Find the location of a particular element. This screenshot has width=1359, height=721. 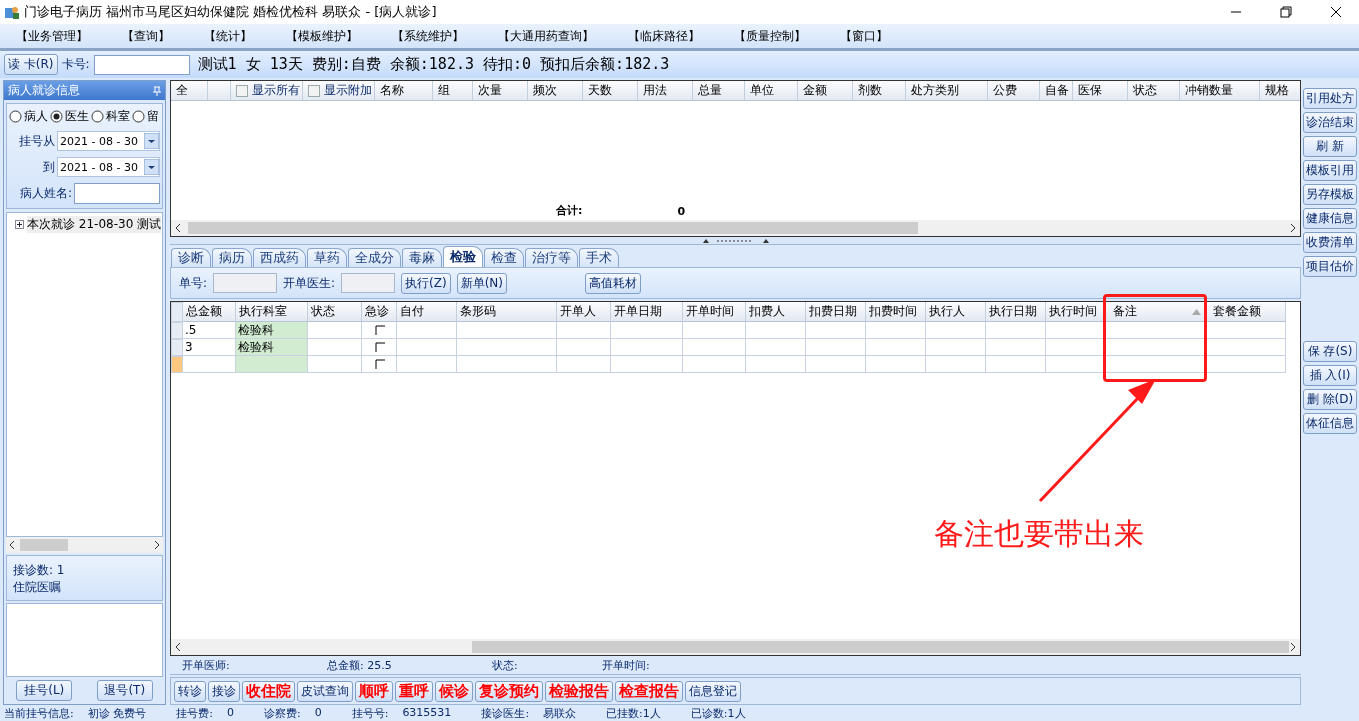

side-button: 刷 新 is located at coordinates (1330, 146).